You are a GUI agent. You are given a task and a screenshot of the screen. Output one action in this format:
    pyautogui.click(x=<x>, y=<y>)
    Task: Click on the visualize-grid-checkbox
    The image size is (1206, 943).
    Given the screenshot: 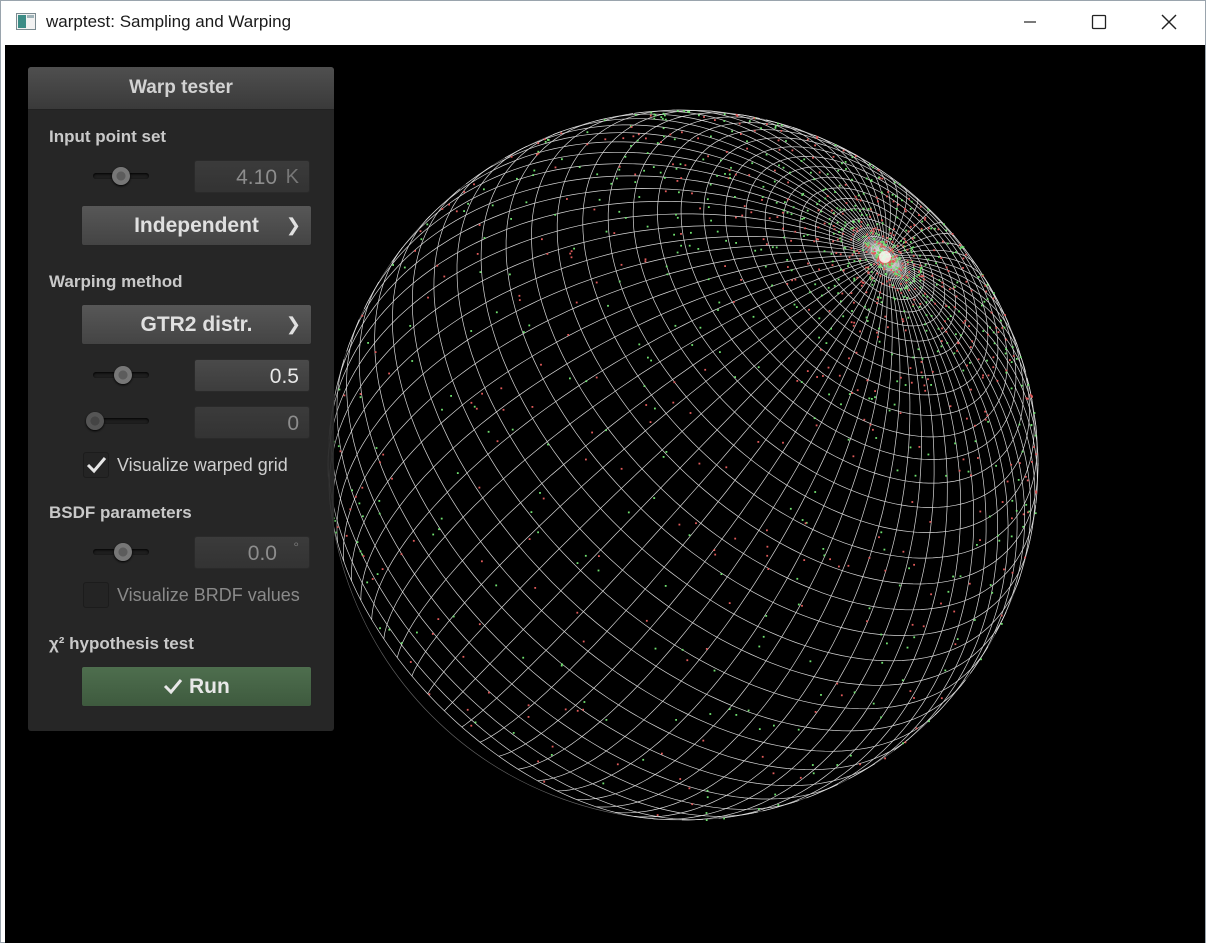 What is the action you would take?
    pyautogui.click(x=96, y=465)
    